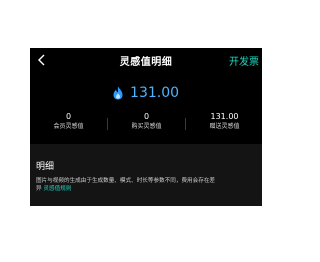 The height and width of the screenshot is (262, 320). I want to click on stat-purchased-credits: 0 购买灵感值, so click(146, 122).